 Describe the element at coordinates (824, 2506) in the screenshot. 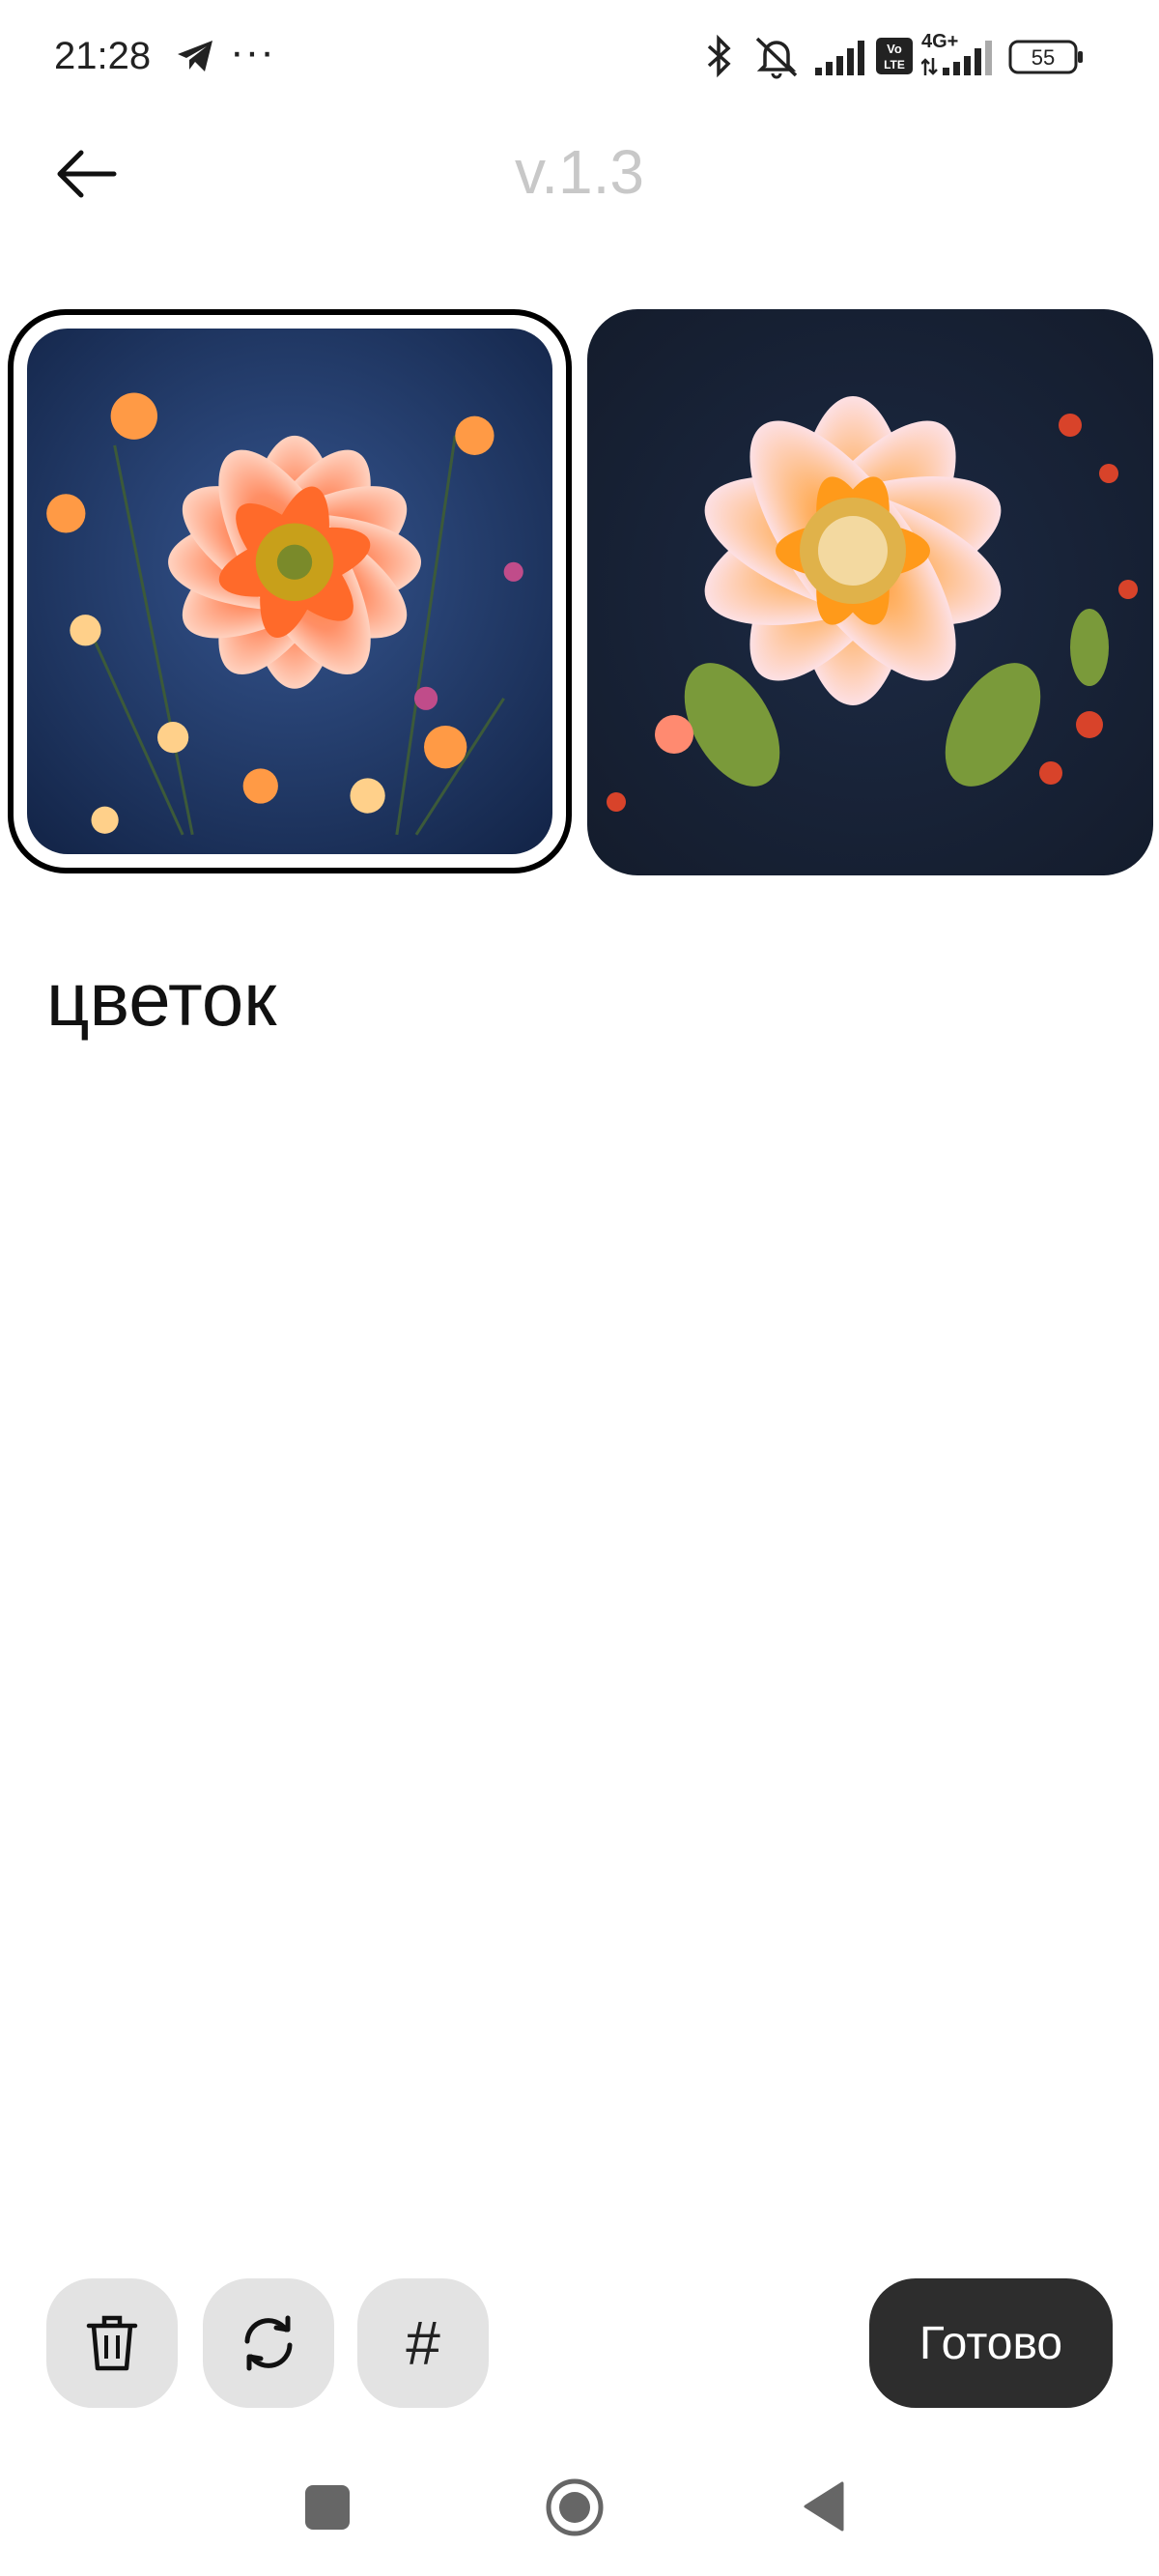

I see `back-triangle-icon` at that location.